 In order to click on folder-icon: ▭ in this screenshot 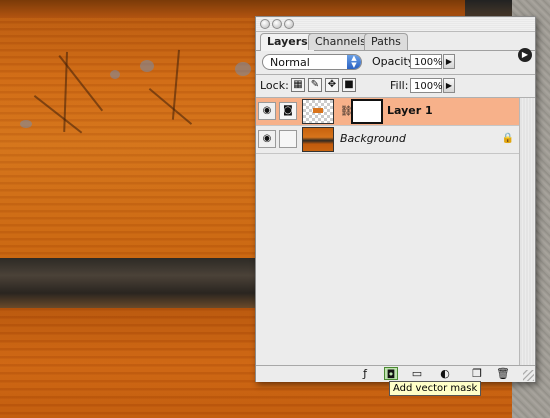, I will do `click(417, 373)`.